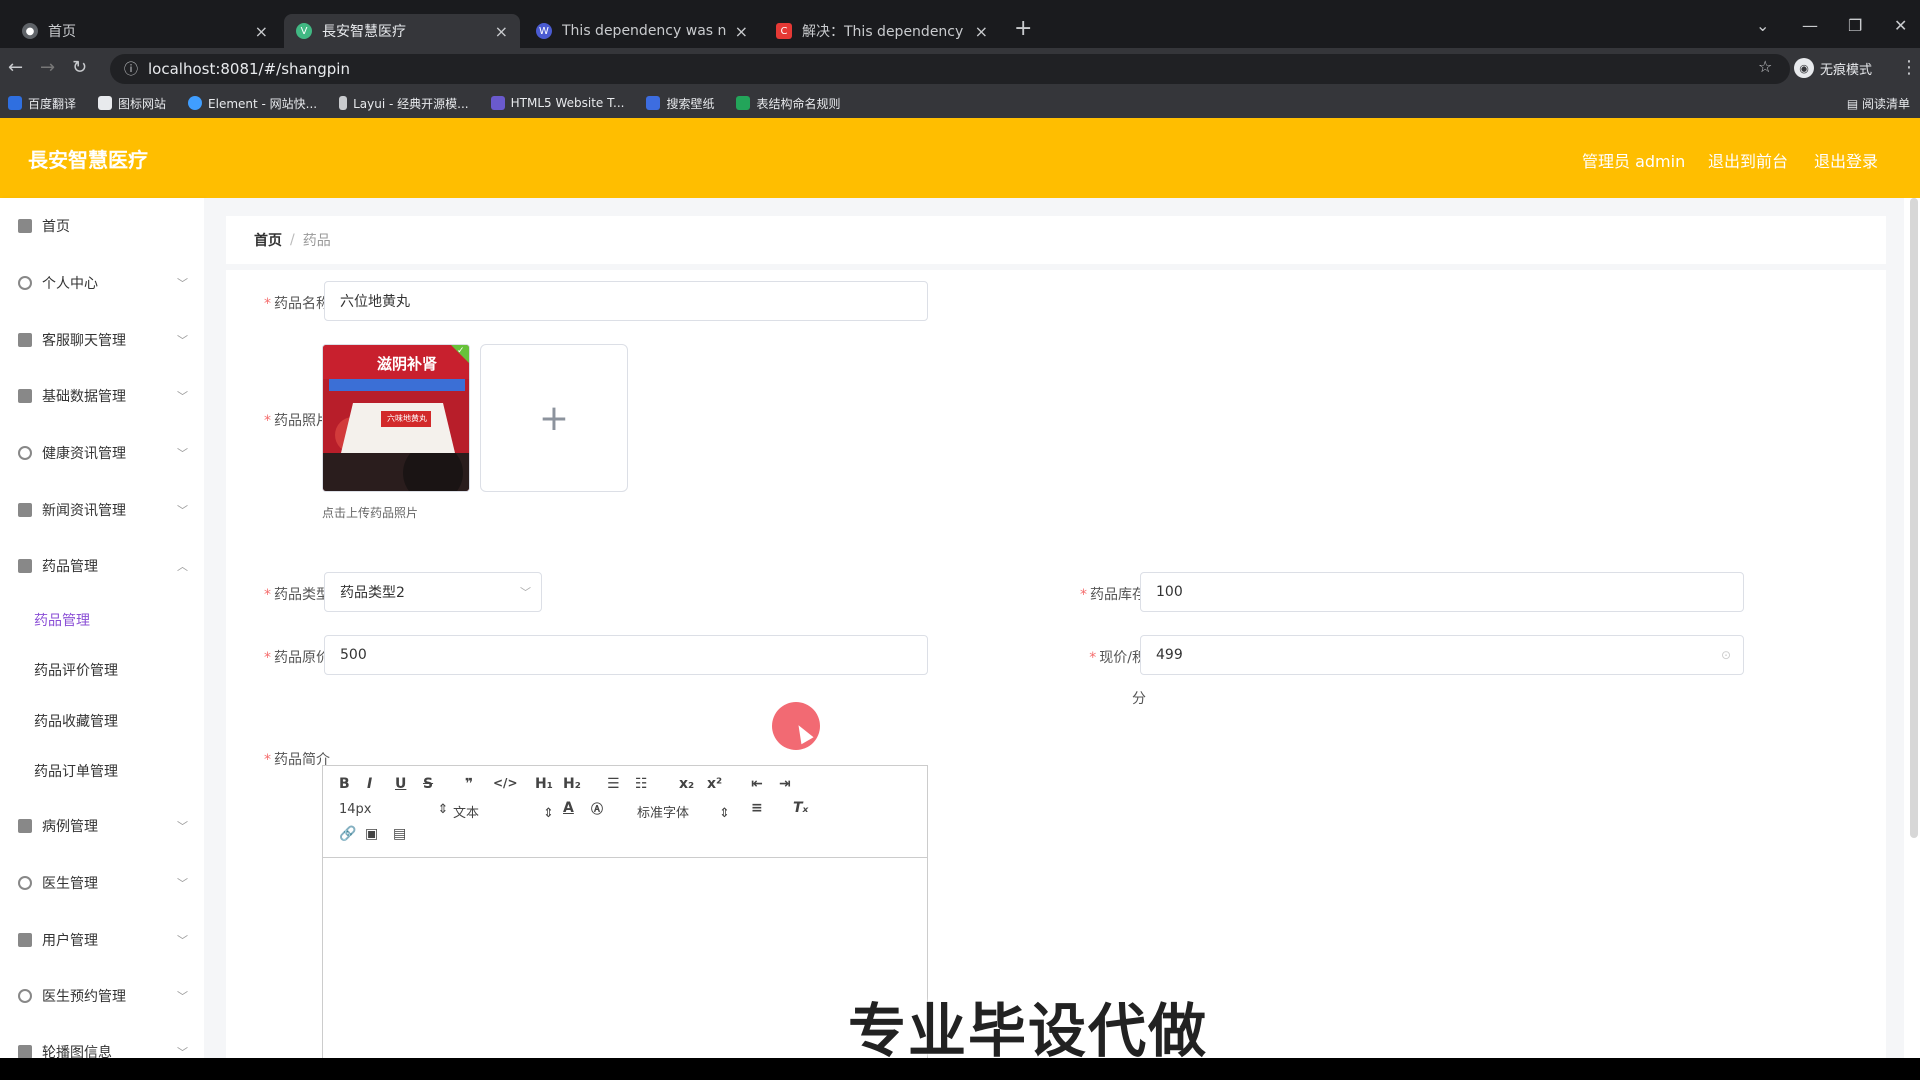 The width and height of the screenshot is (1920, 1080). What do you see at coordinates (505, 783) in the screenshot?
I see `code-icon: </>` at bounding box center [505, 783].